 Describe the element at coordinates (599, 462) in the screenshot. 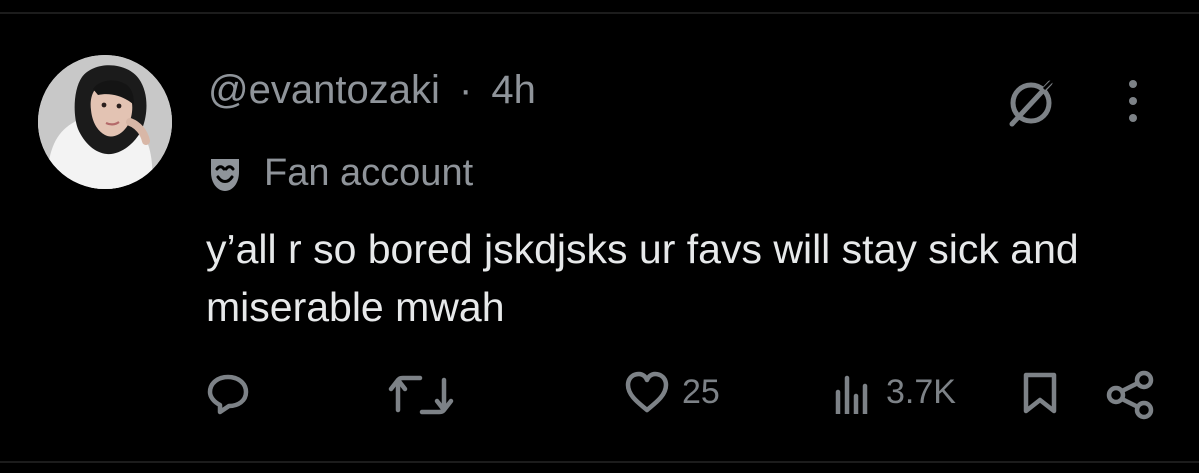

I see `bottom-divider` at that location.